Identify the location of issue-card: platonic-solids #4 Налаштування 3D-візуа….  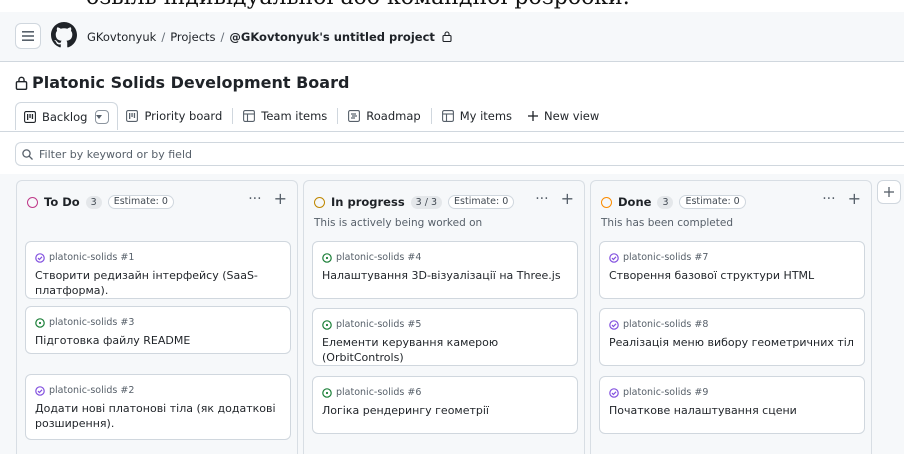
(445, 270).